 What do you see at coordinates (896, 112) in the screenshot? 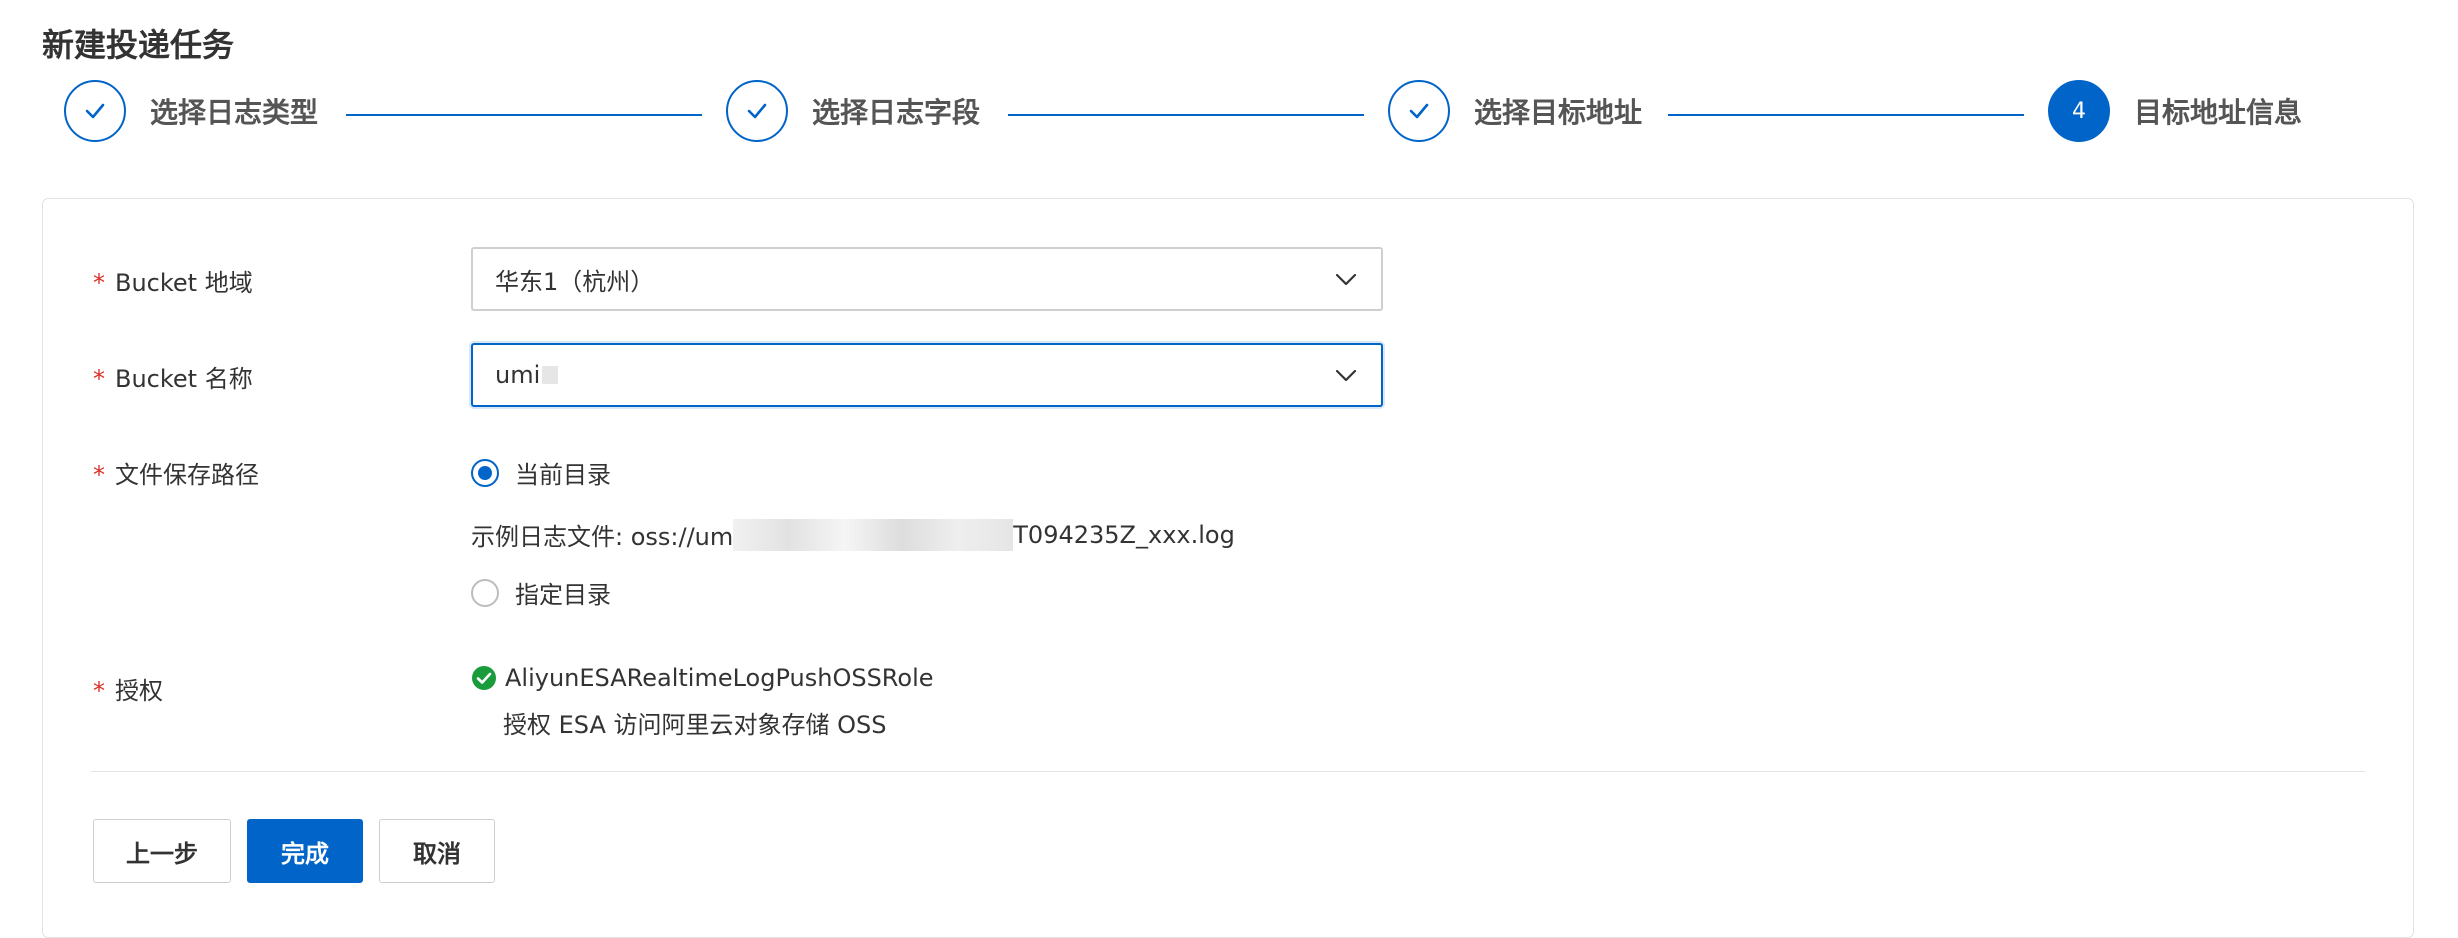
I see `step-2-label: 选择日志字段` at bounding box center [896, 112].